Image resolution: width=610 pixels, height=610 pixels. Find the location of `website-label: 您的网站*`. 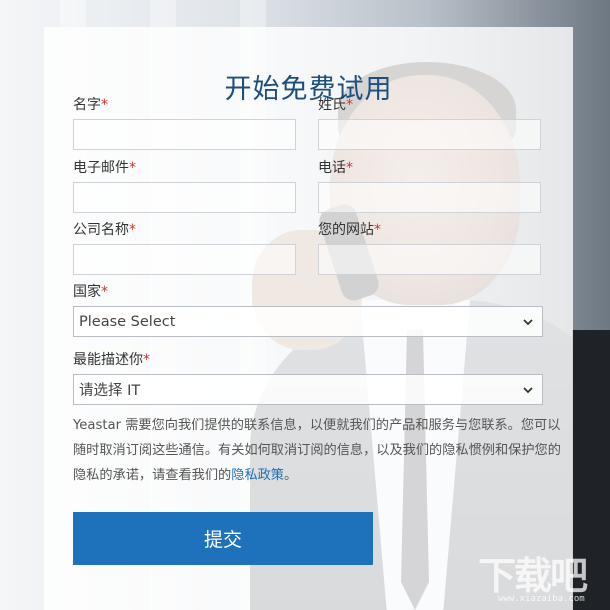

website-label: 您的网站* is located at coordinates (349, 230).